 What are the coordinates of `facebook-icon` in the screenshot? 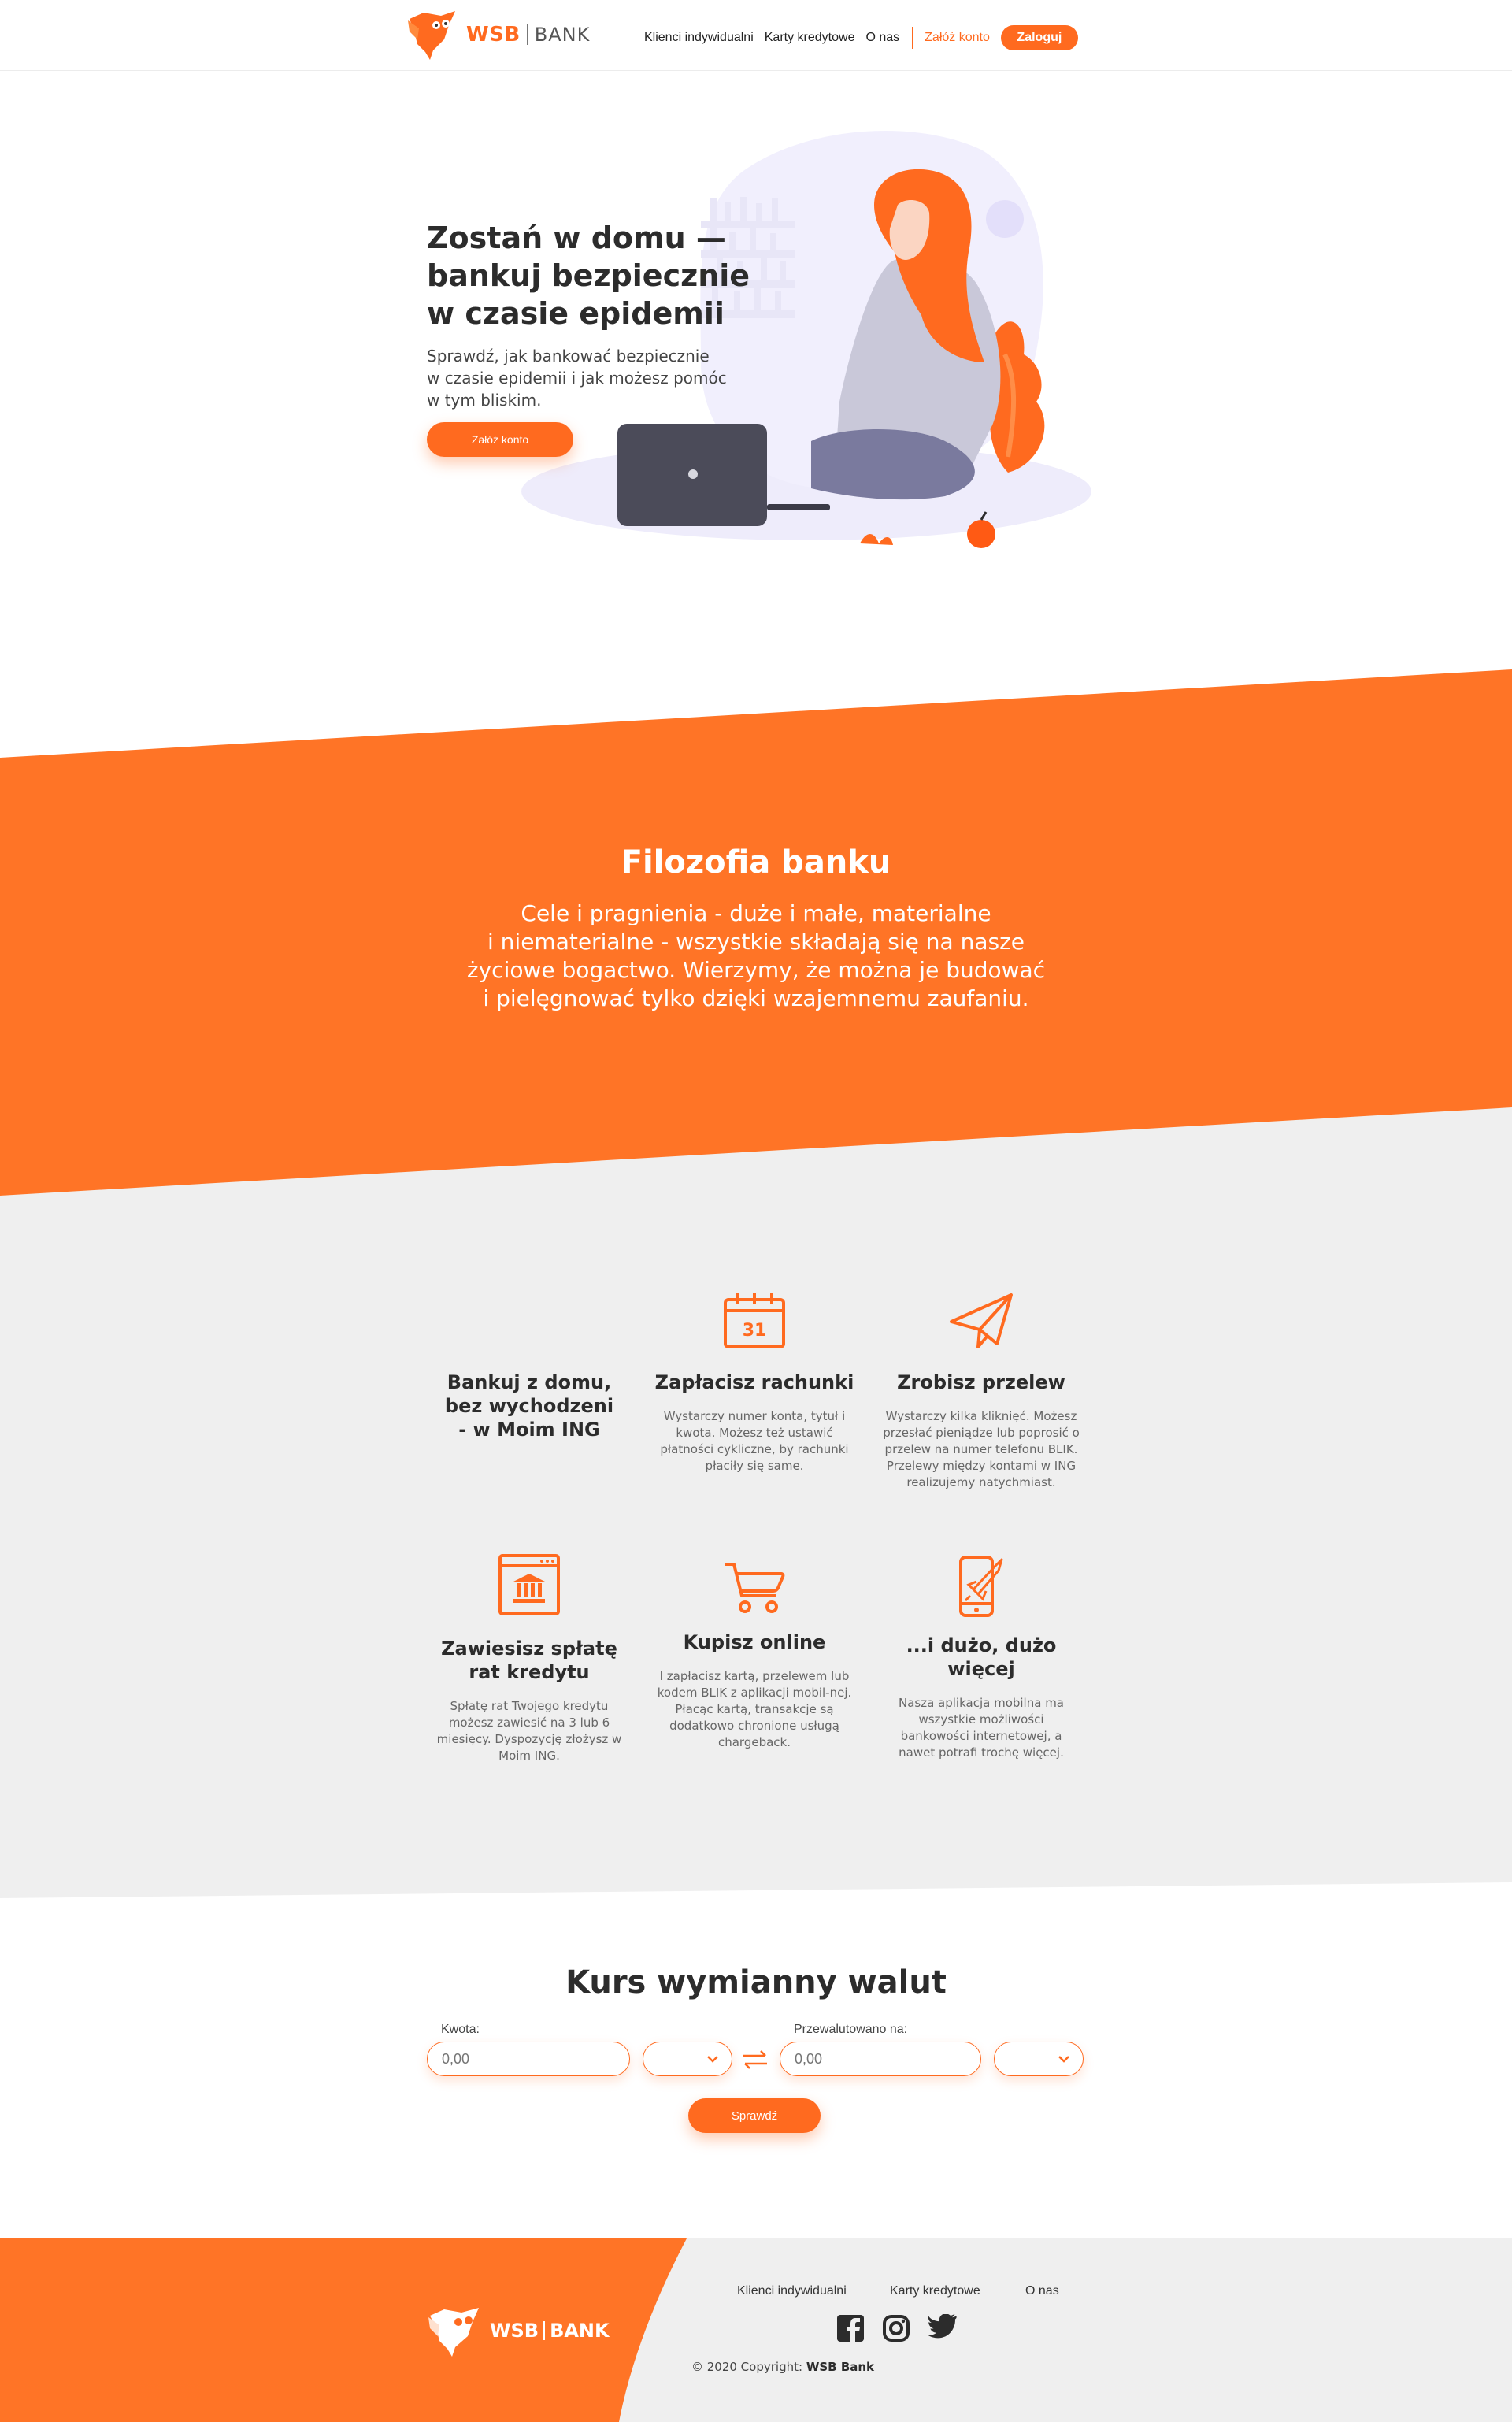 It's located at (850, 2328).